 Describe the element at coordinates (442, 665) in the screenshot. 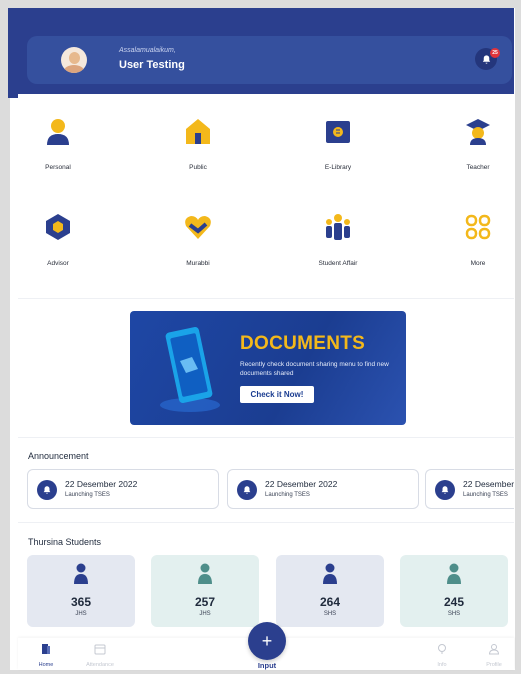

I see `nav-label: Info` at that location.